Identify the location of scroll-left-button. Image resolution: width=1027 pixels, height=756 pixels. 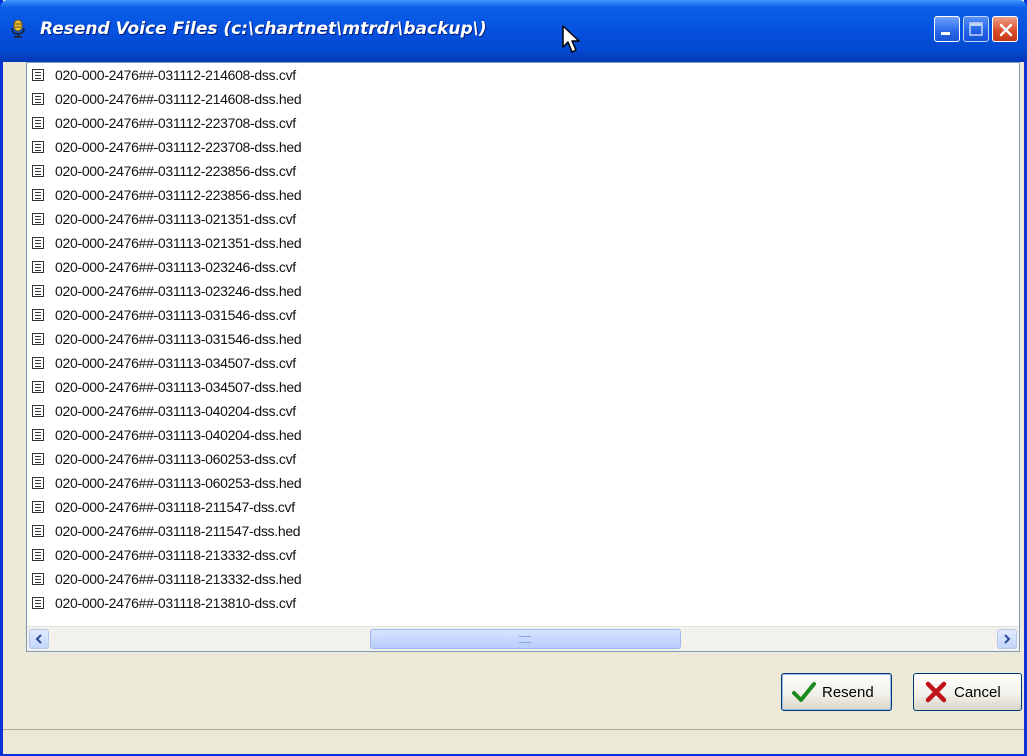
(39, 639).